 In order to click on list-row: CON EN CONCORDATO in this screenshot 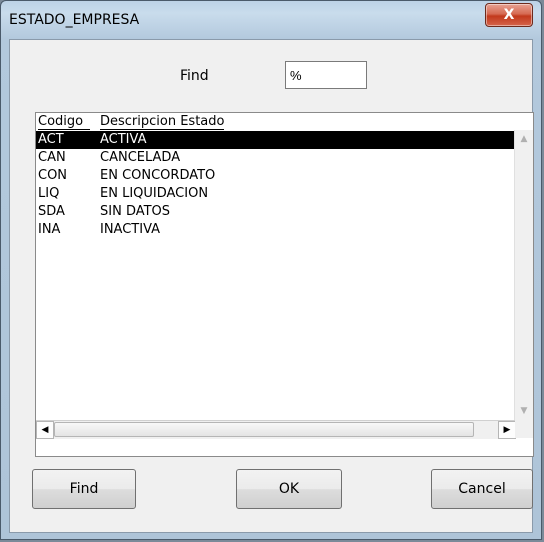, I will do `click(277, 176)`.